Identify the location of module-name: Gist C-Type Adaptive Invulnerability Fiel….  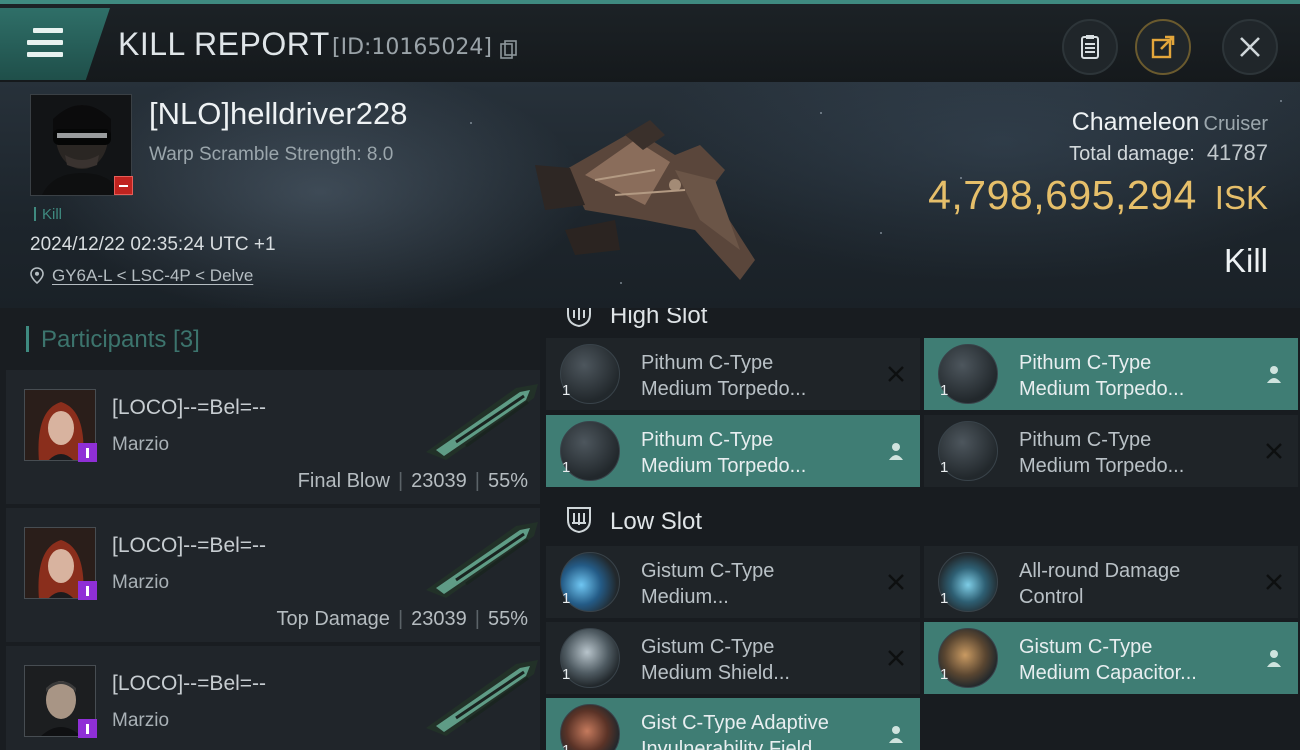
(735, 731).